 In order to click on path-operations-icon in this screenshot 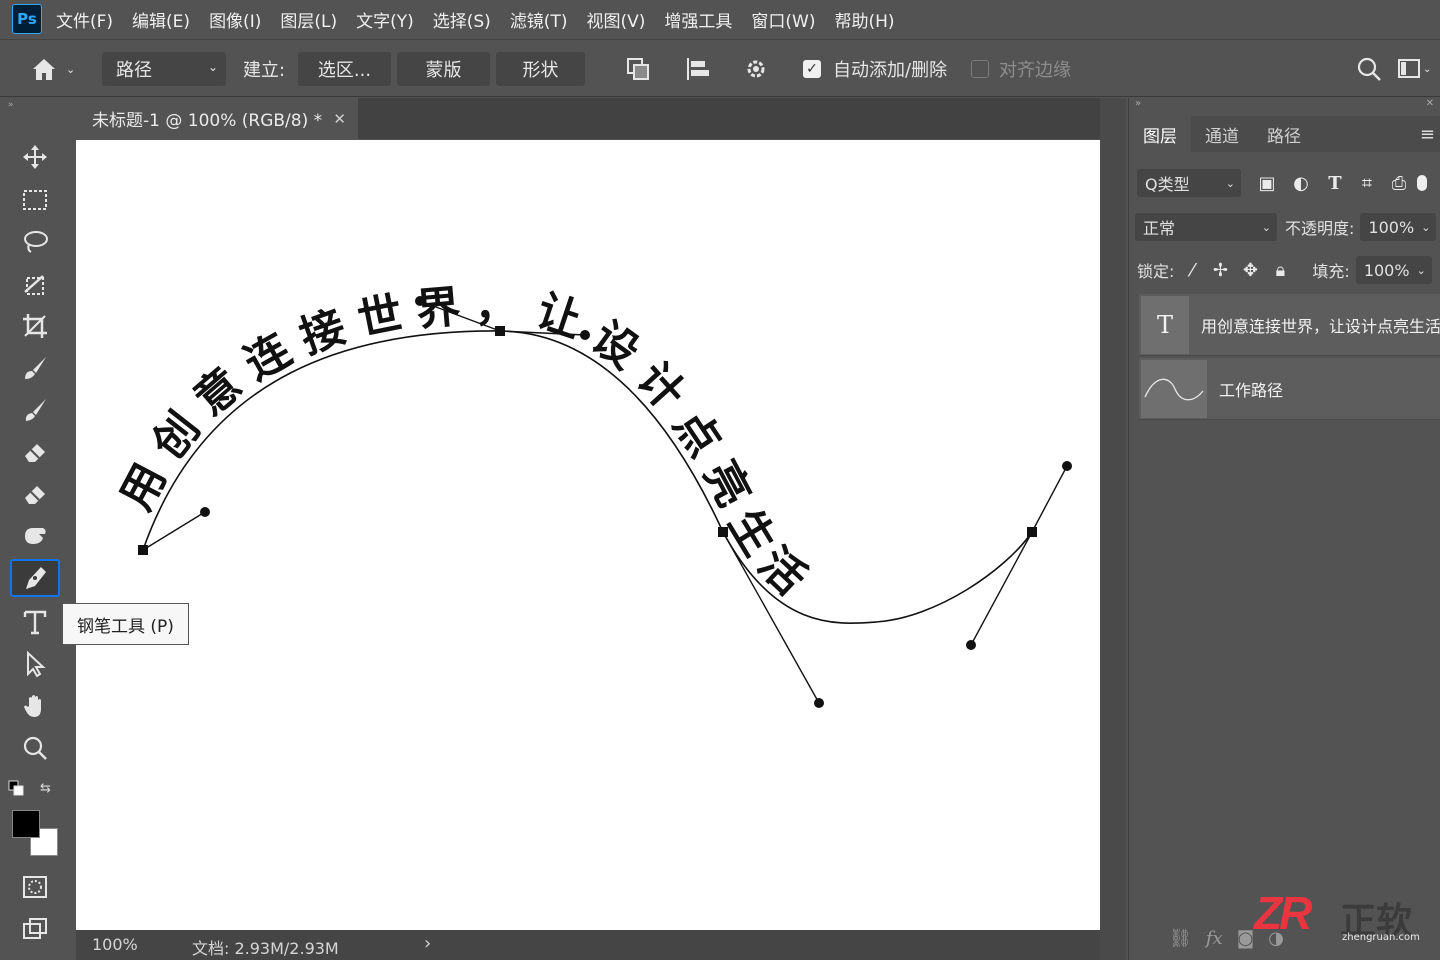, I will do `click(638, 69)`.